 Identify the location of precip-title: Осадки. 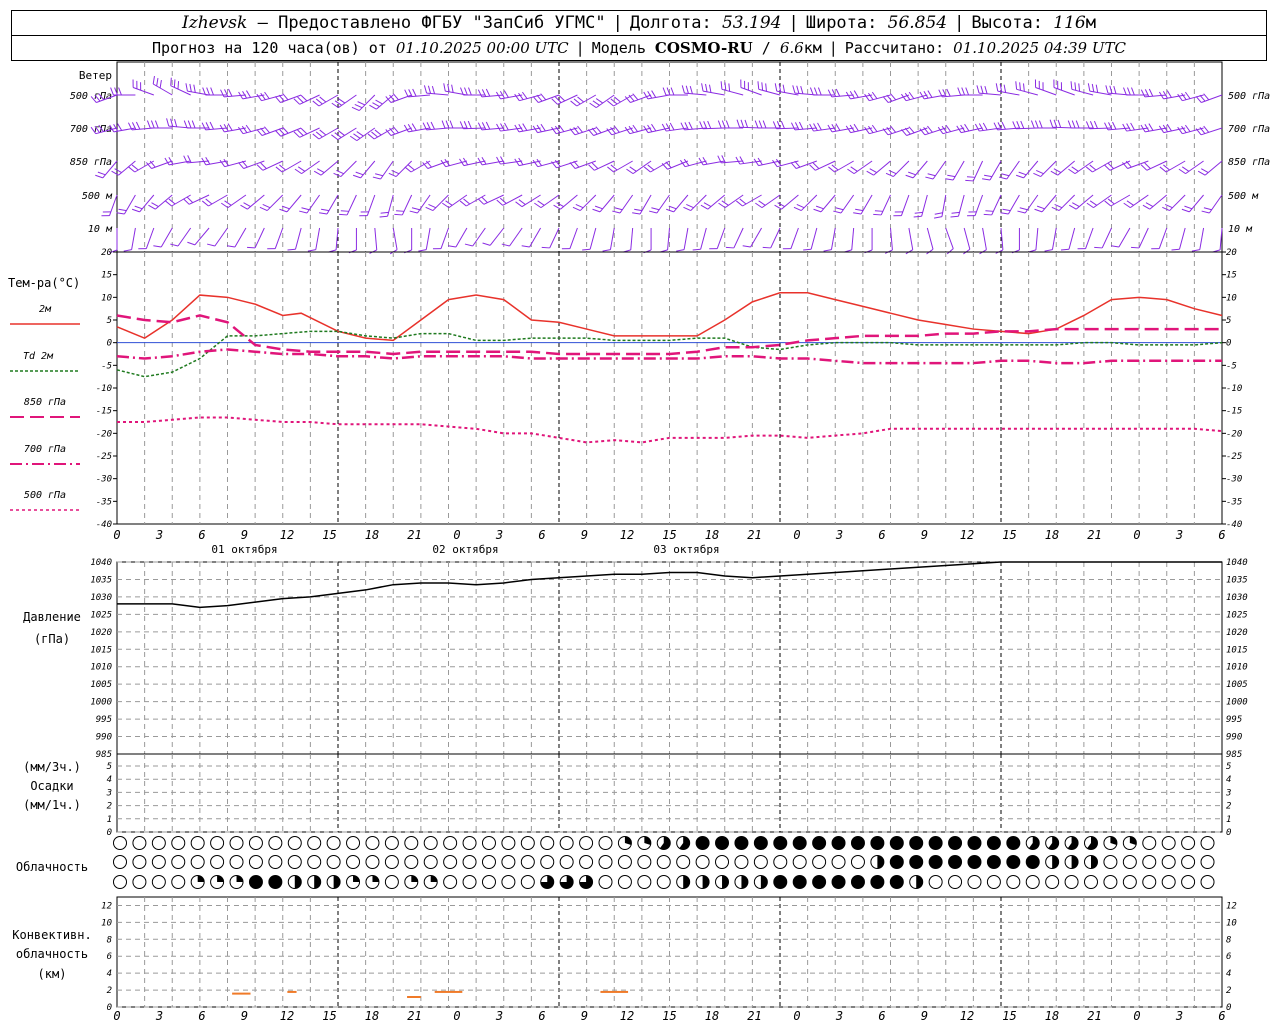
(51, 786).